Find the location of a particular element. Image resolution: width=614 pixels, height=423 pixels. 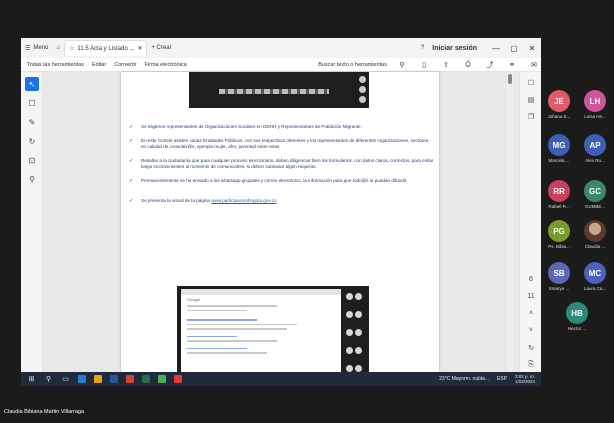

avatar: RR is located at coordinates (559, 191).